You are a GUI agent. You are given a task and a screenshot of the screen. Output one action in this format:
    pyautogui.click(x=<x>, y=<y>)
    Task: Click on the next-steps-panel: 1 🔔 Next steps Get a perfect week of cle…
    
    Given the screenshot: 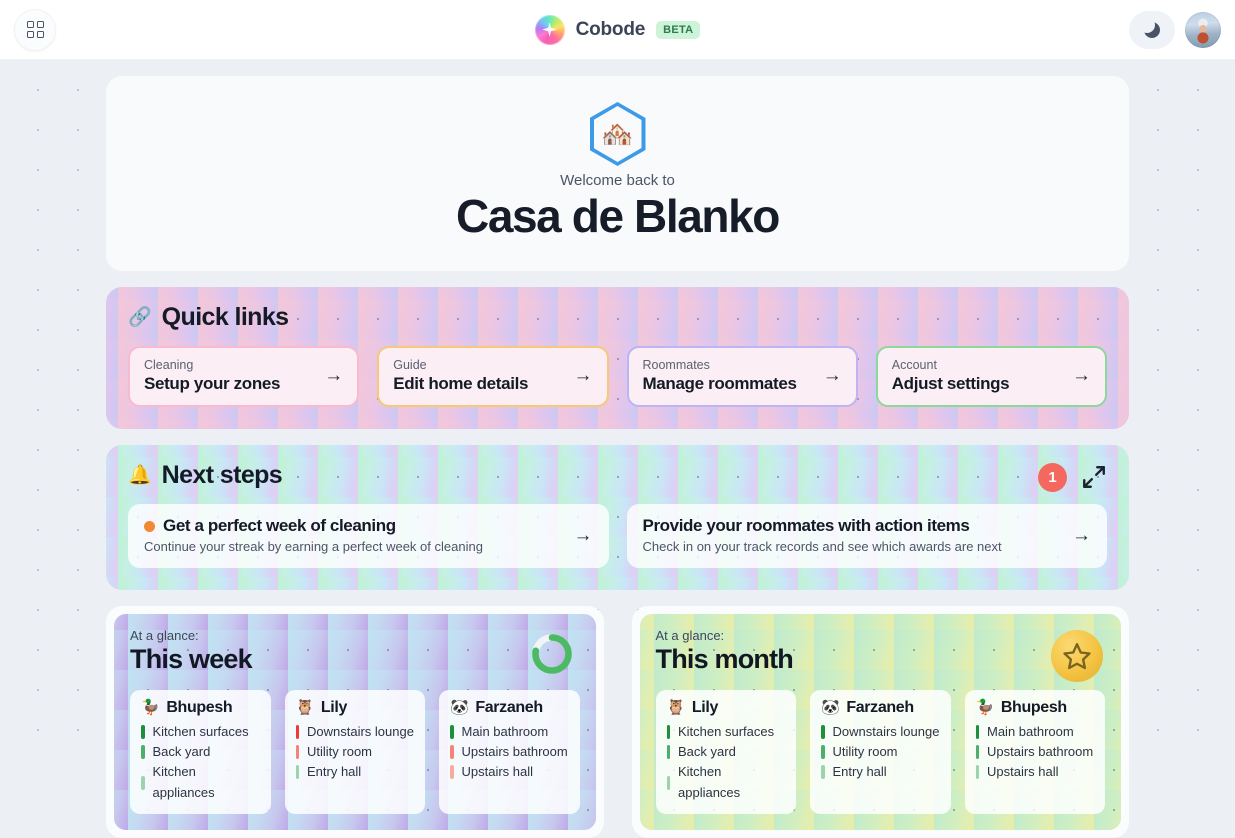 What is the action you would take?
    pyautogui.click(x=617, y=517)
    